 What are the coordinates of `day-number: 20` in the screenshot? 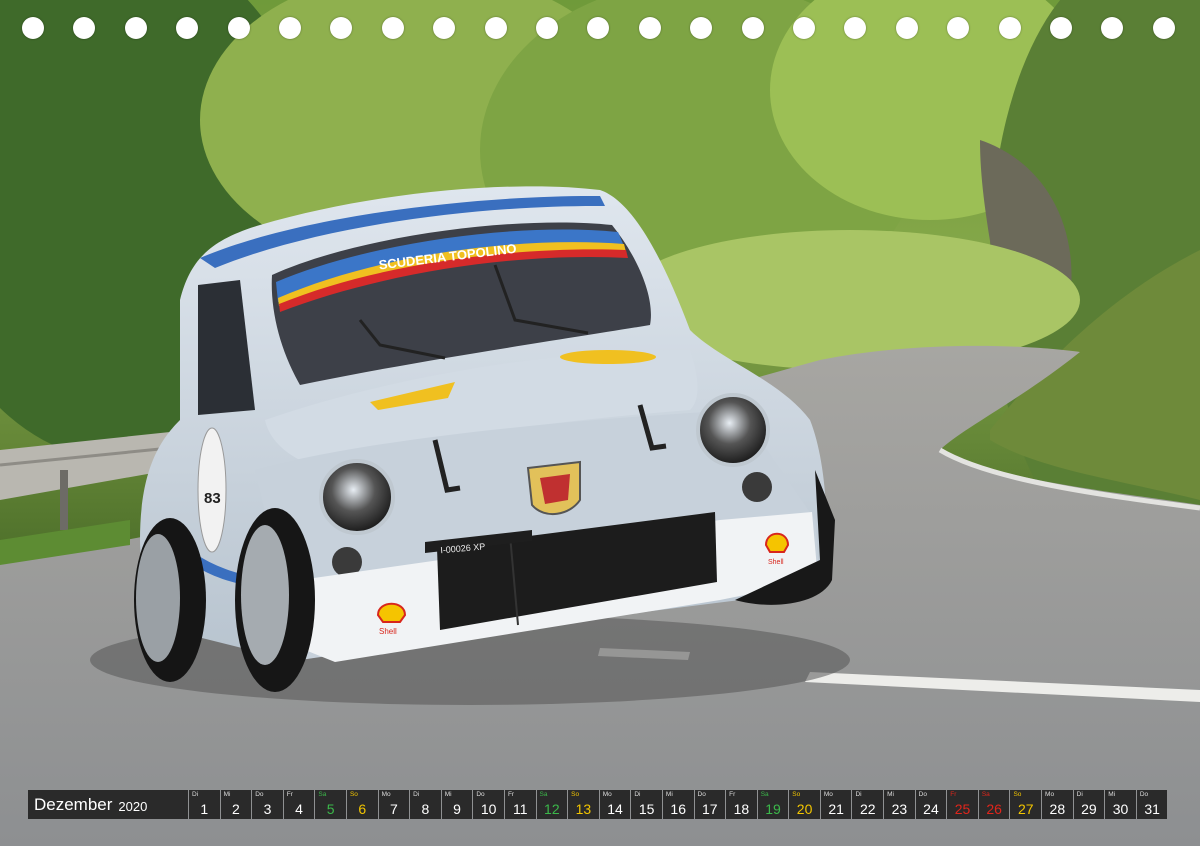 It's located at (804, 809).